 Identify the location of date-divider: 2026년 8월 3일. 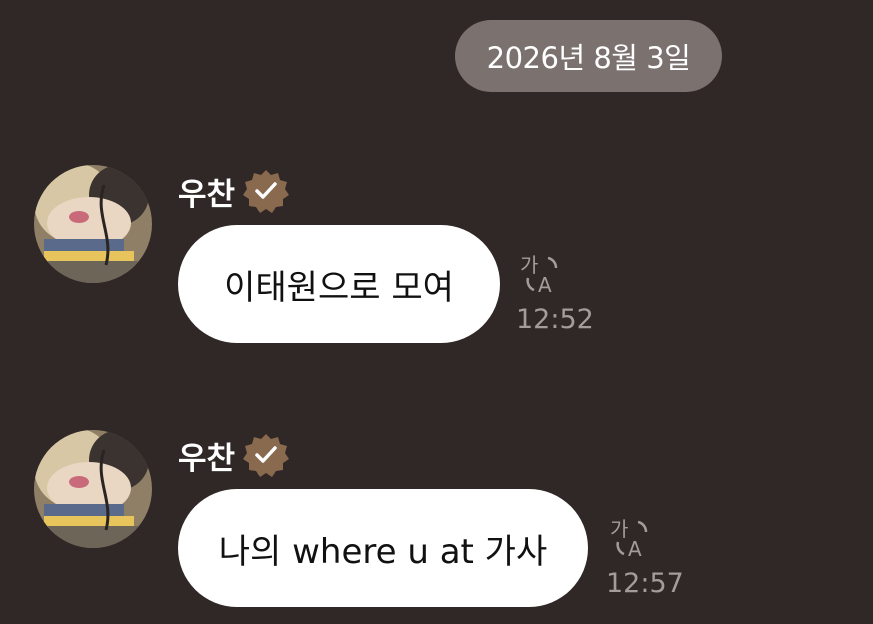
(588, 56).